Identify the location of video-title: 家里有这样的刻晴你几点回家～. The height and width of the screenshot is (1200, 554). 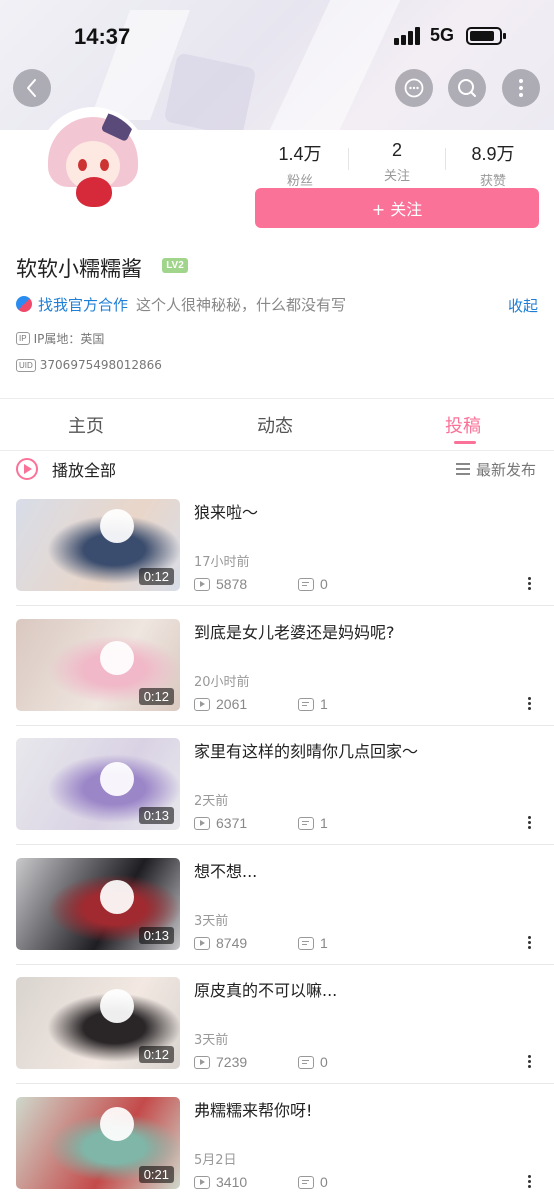
(359, 750).